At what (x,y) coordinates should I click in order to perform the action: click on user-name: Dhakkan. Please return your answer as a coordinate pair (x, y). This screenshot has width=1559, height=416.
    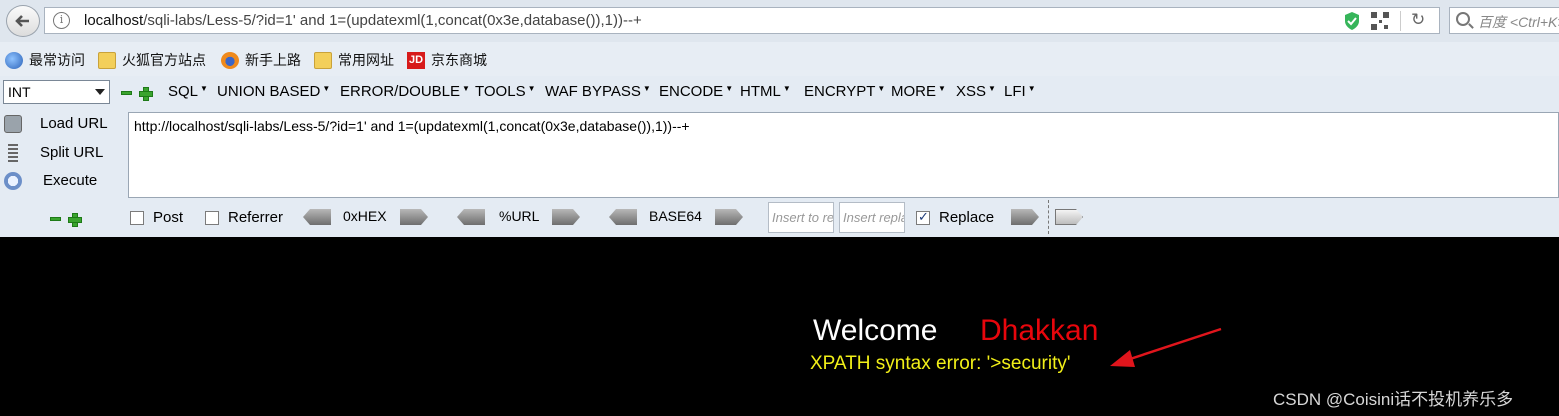
    Looking at the image, I should click on (1039, 330).